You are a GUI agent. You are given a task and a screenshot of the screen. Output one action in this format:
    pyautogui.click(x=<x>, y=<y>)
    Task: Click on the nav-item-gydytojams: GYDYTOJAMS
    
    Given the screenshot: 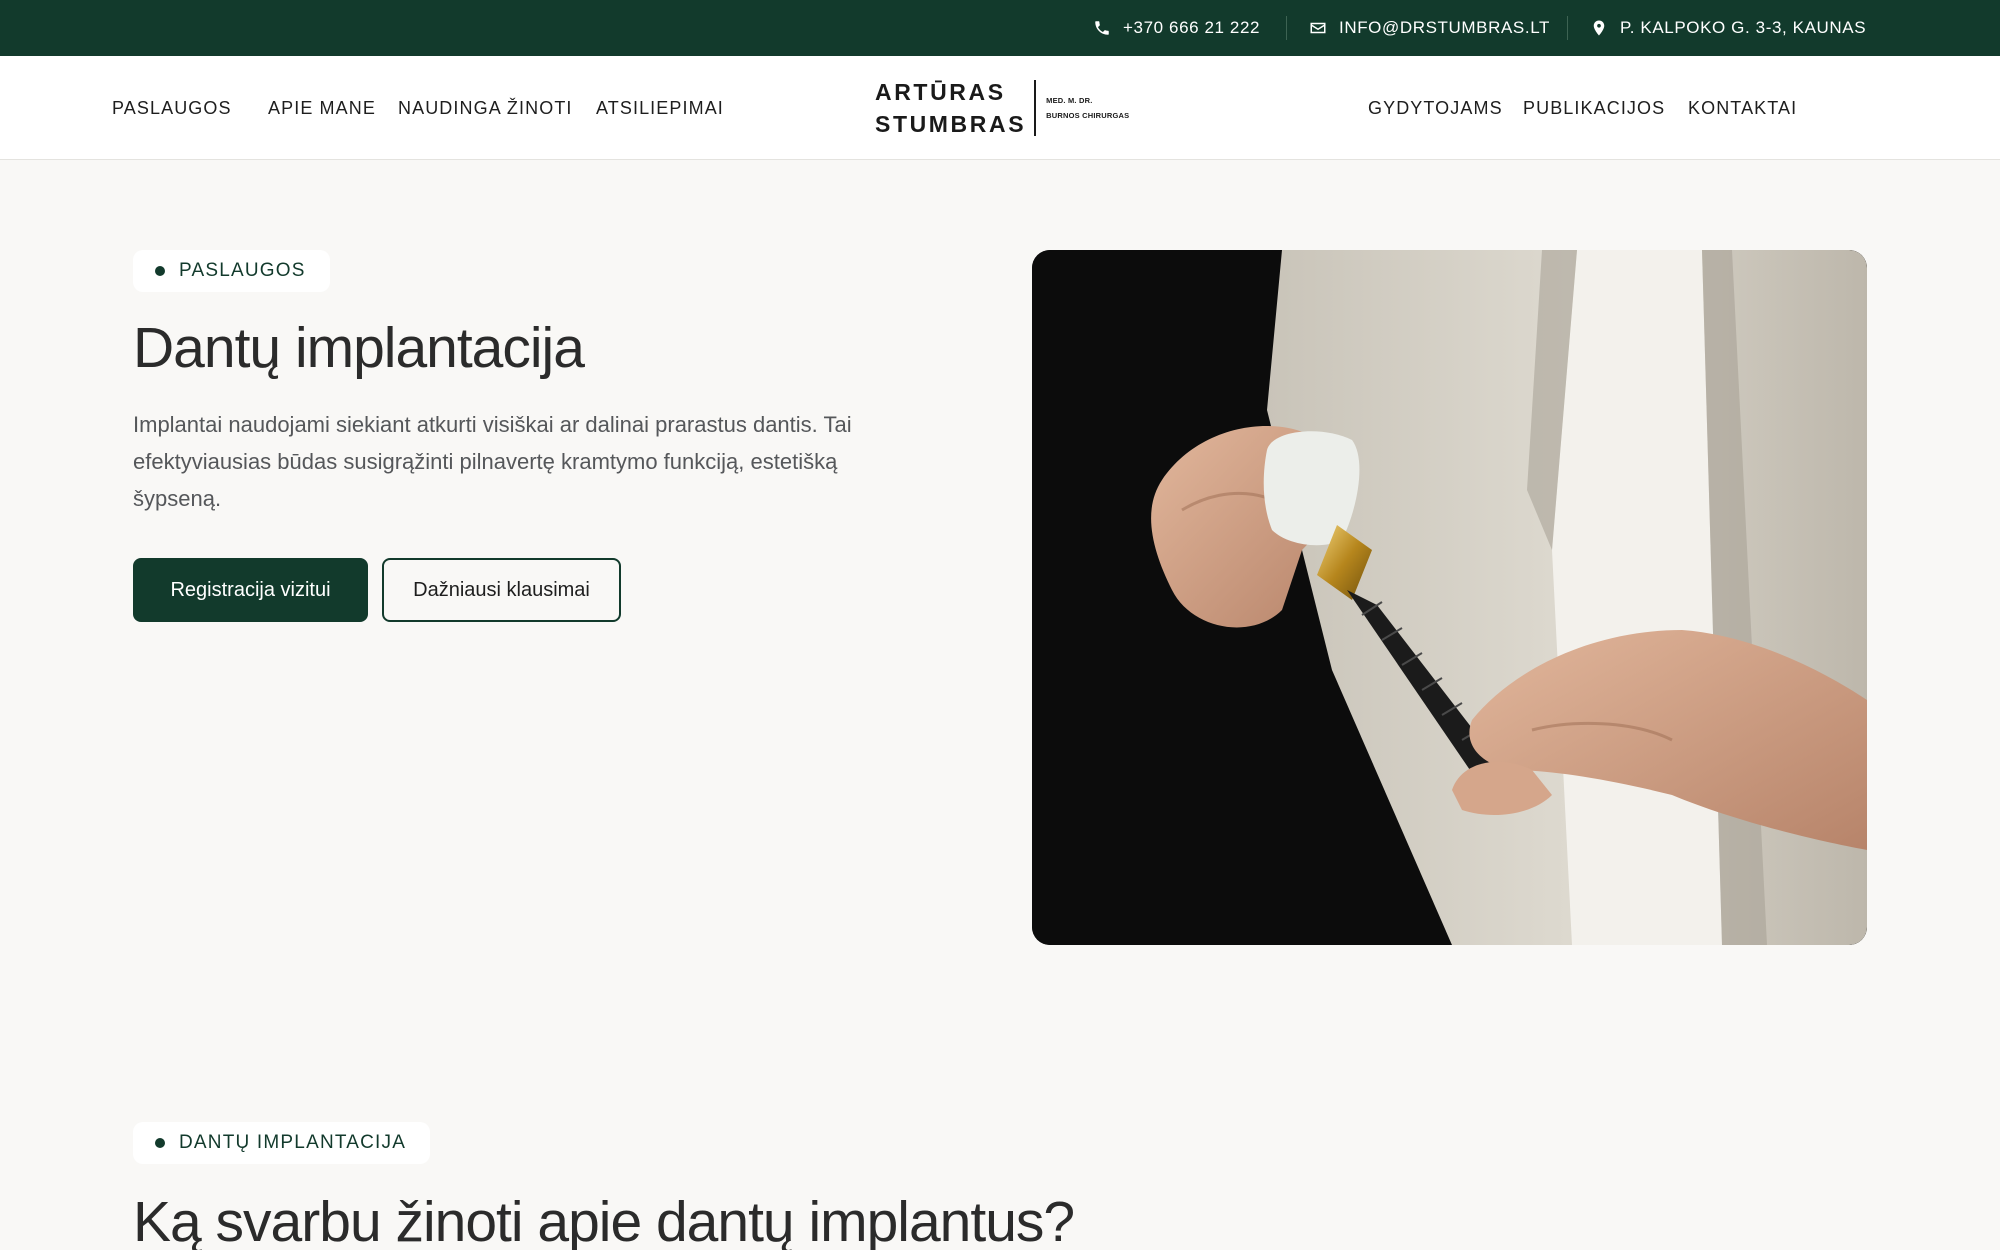 What is the action you would take?
    pyautogui.click(x=1435, y=108)
    